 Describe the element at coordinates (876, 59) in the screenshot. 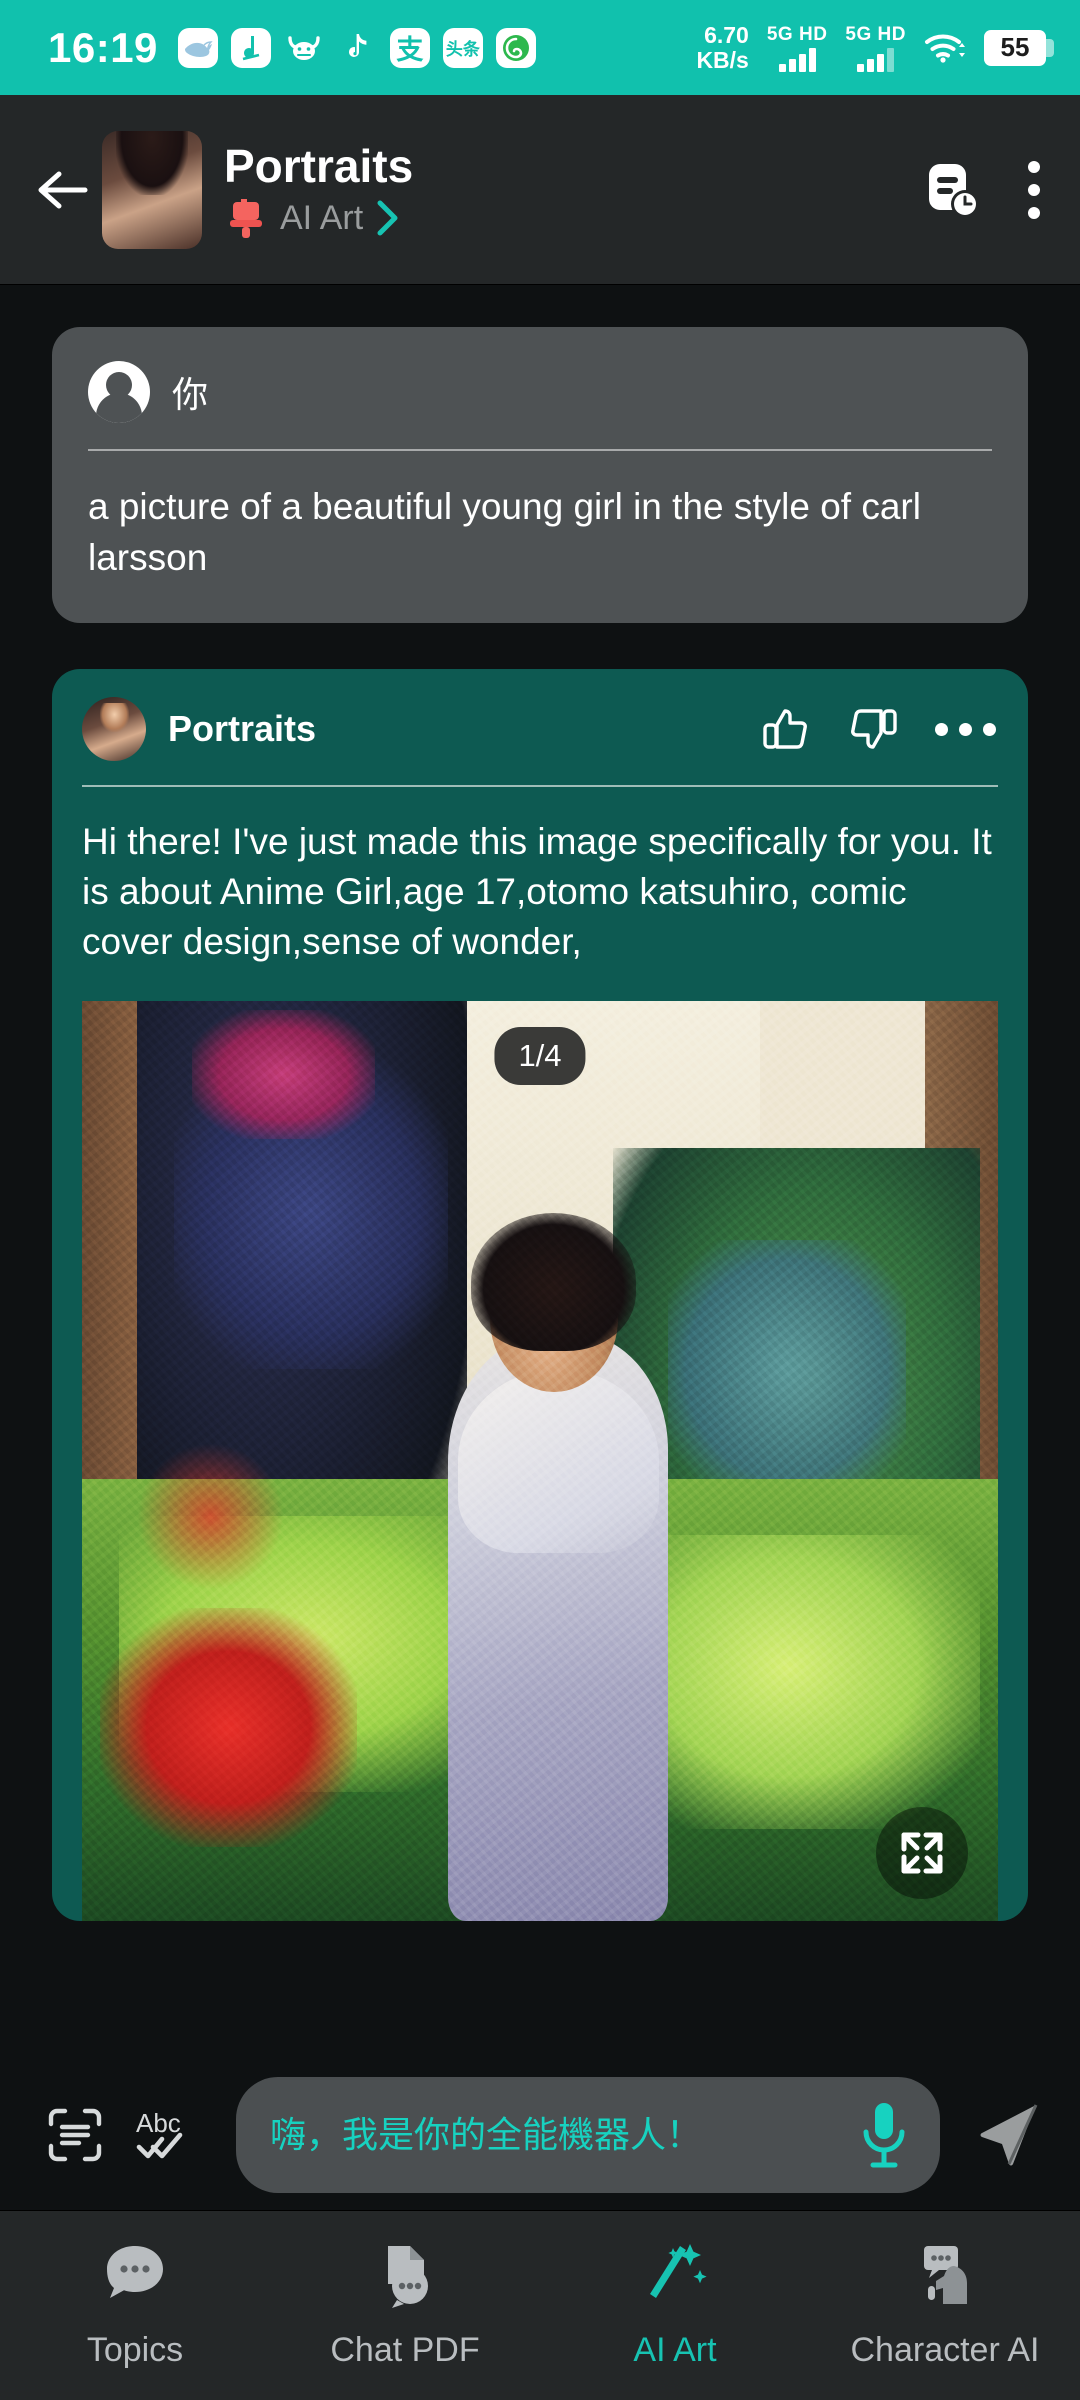

I see `sim2-bars` at that location.